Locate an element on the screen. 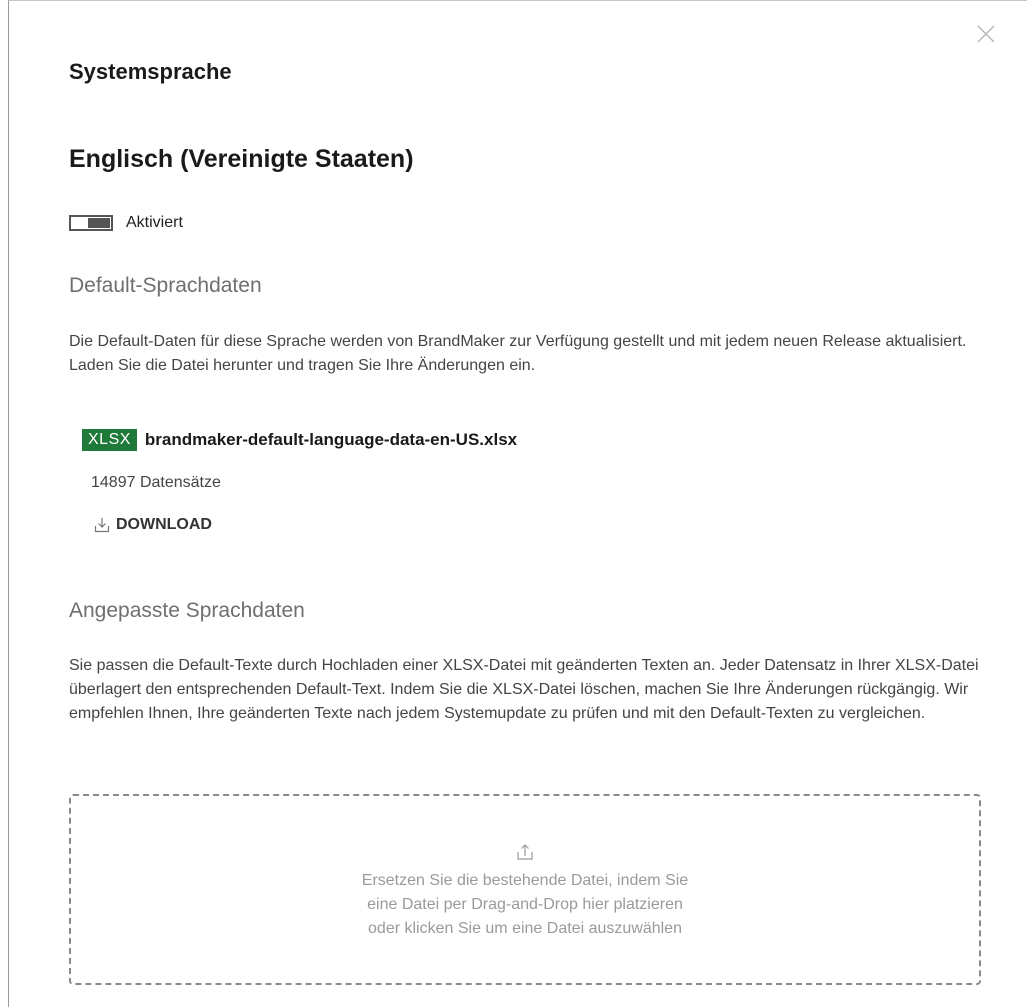  download-button: DOWNLOAD is located at coordinates (152, 525).